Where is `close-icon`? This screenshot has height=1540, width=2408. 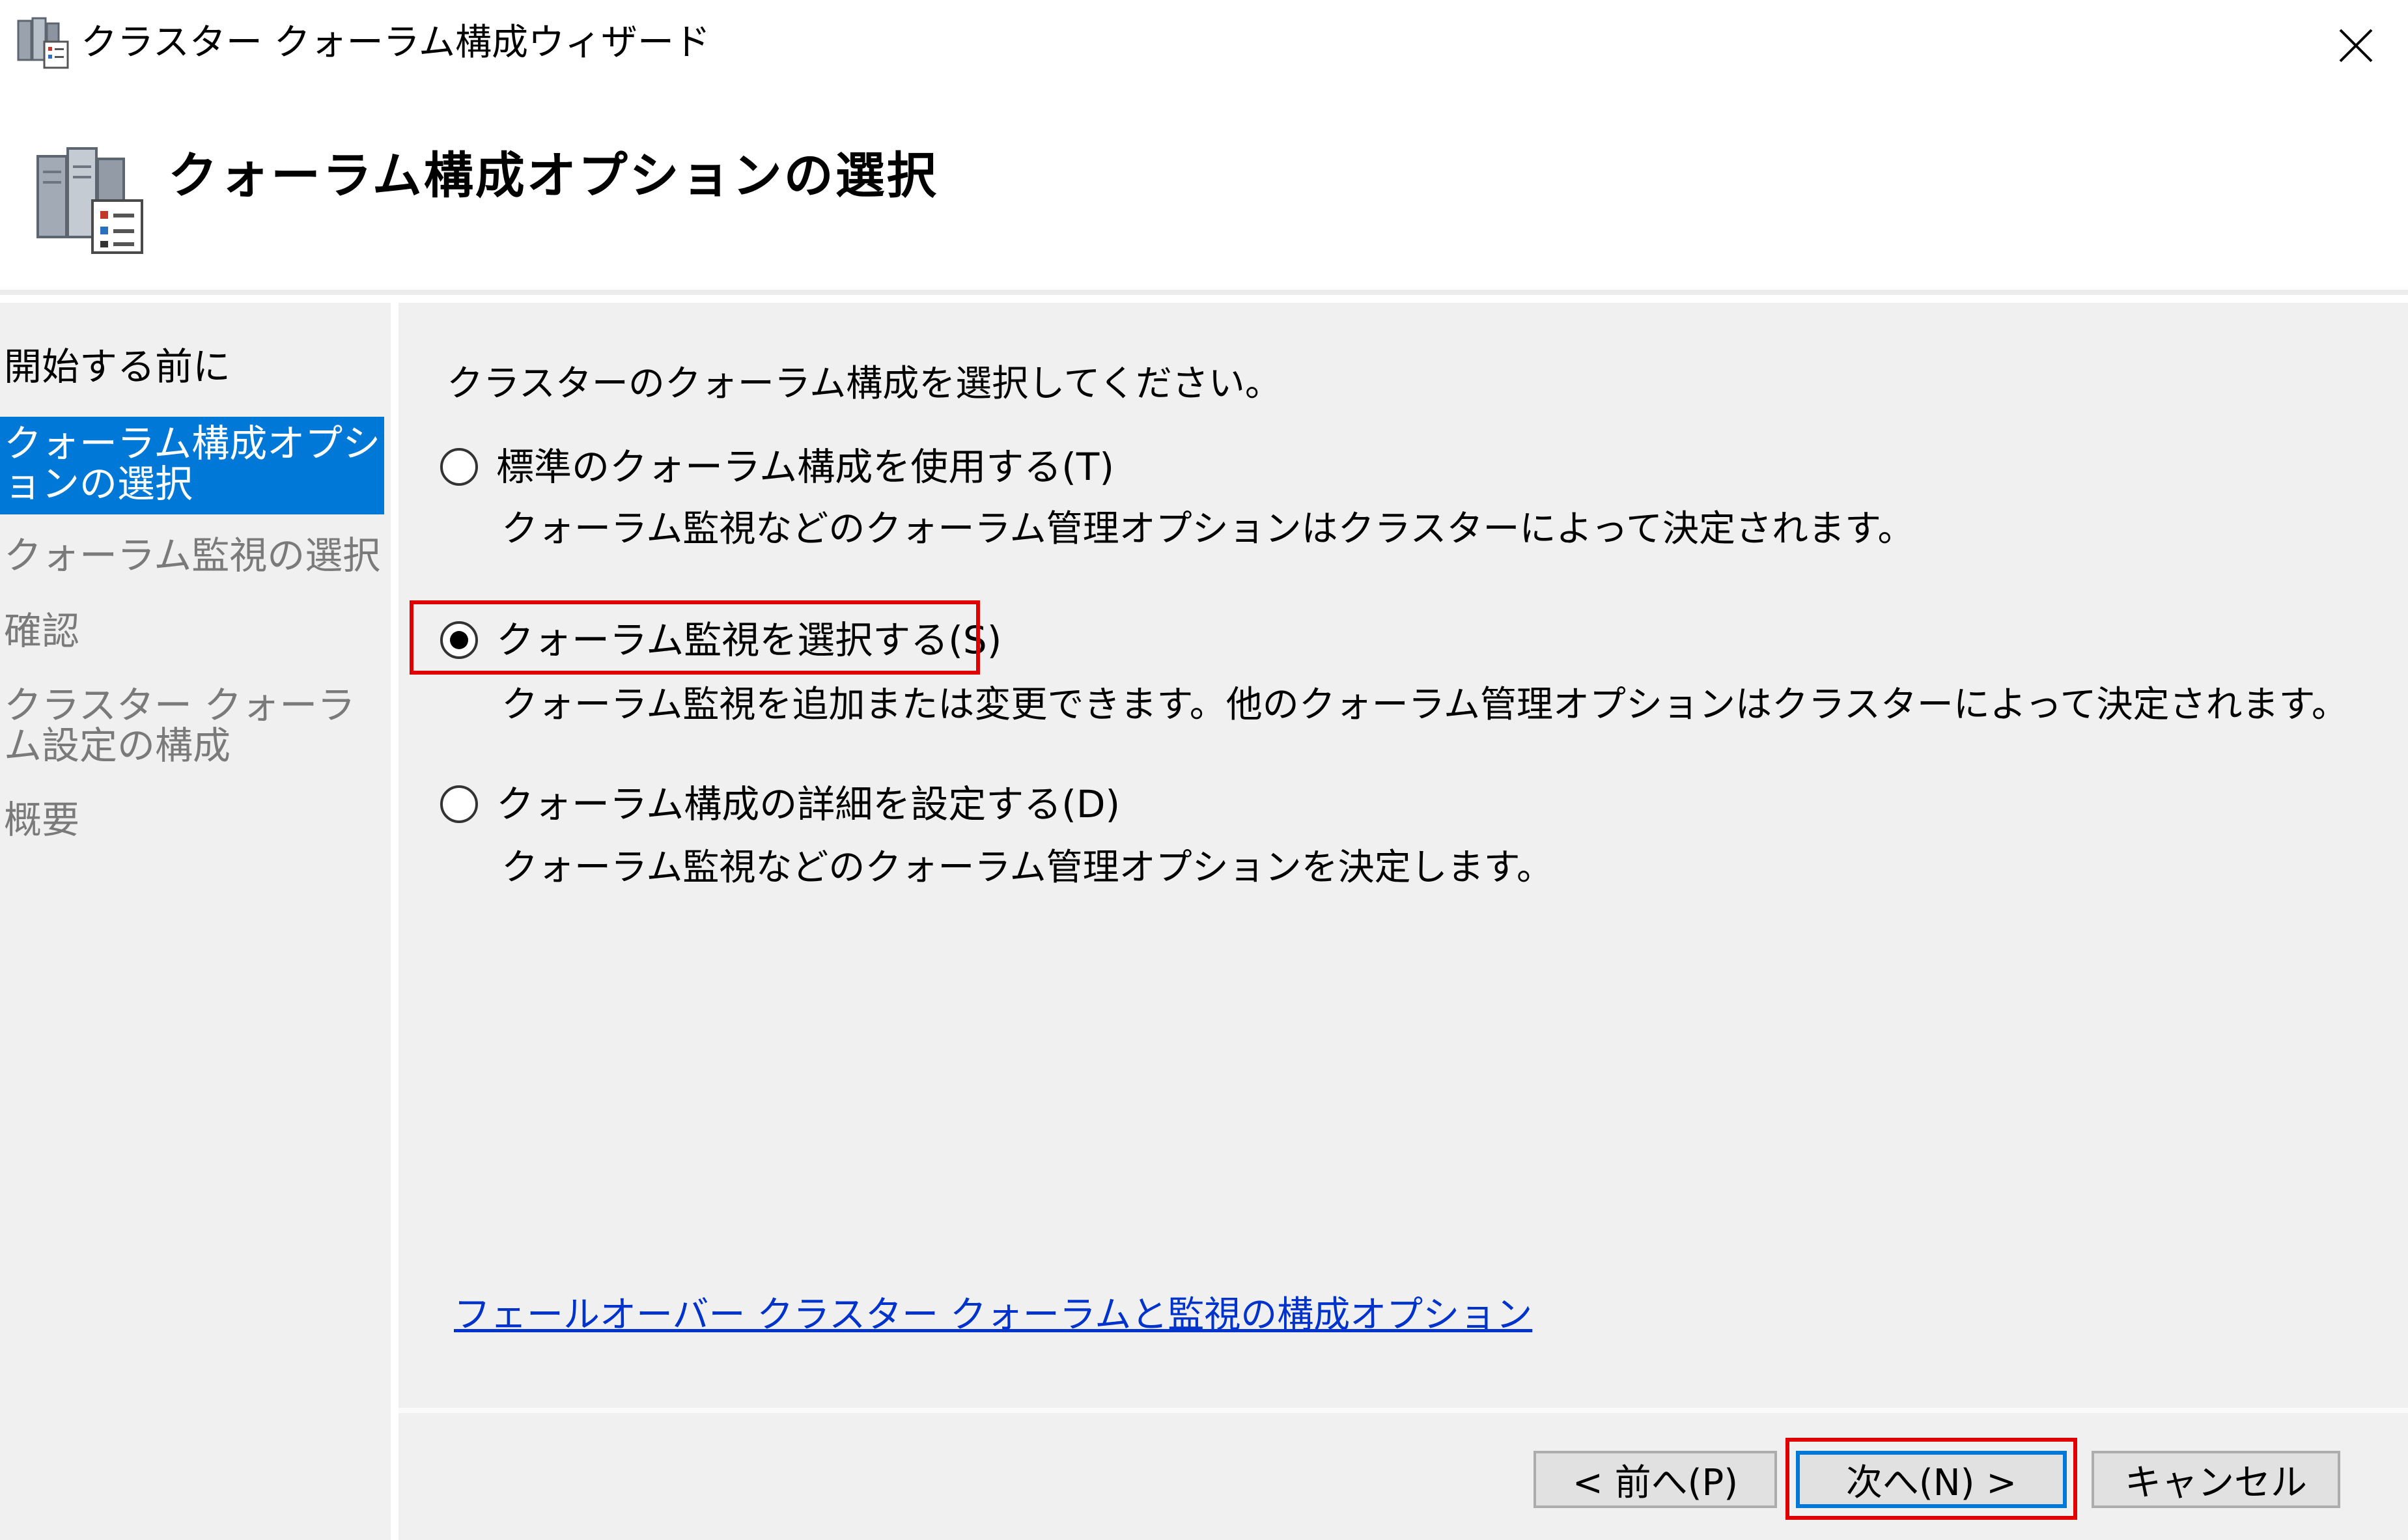
close-icon is located at coordinates (2356, 46).